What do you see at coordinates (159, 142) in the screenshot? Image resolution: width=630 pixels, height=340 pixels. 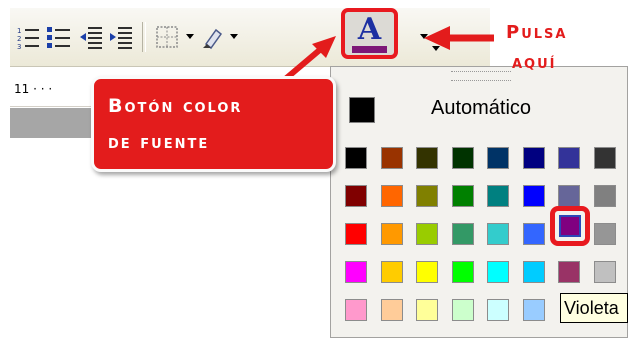 I see `callout-line-2: de fuente` at bounding box center [159, 142].